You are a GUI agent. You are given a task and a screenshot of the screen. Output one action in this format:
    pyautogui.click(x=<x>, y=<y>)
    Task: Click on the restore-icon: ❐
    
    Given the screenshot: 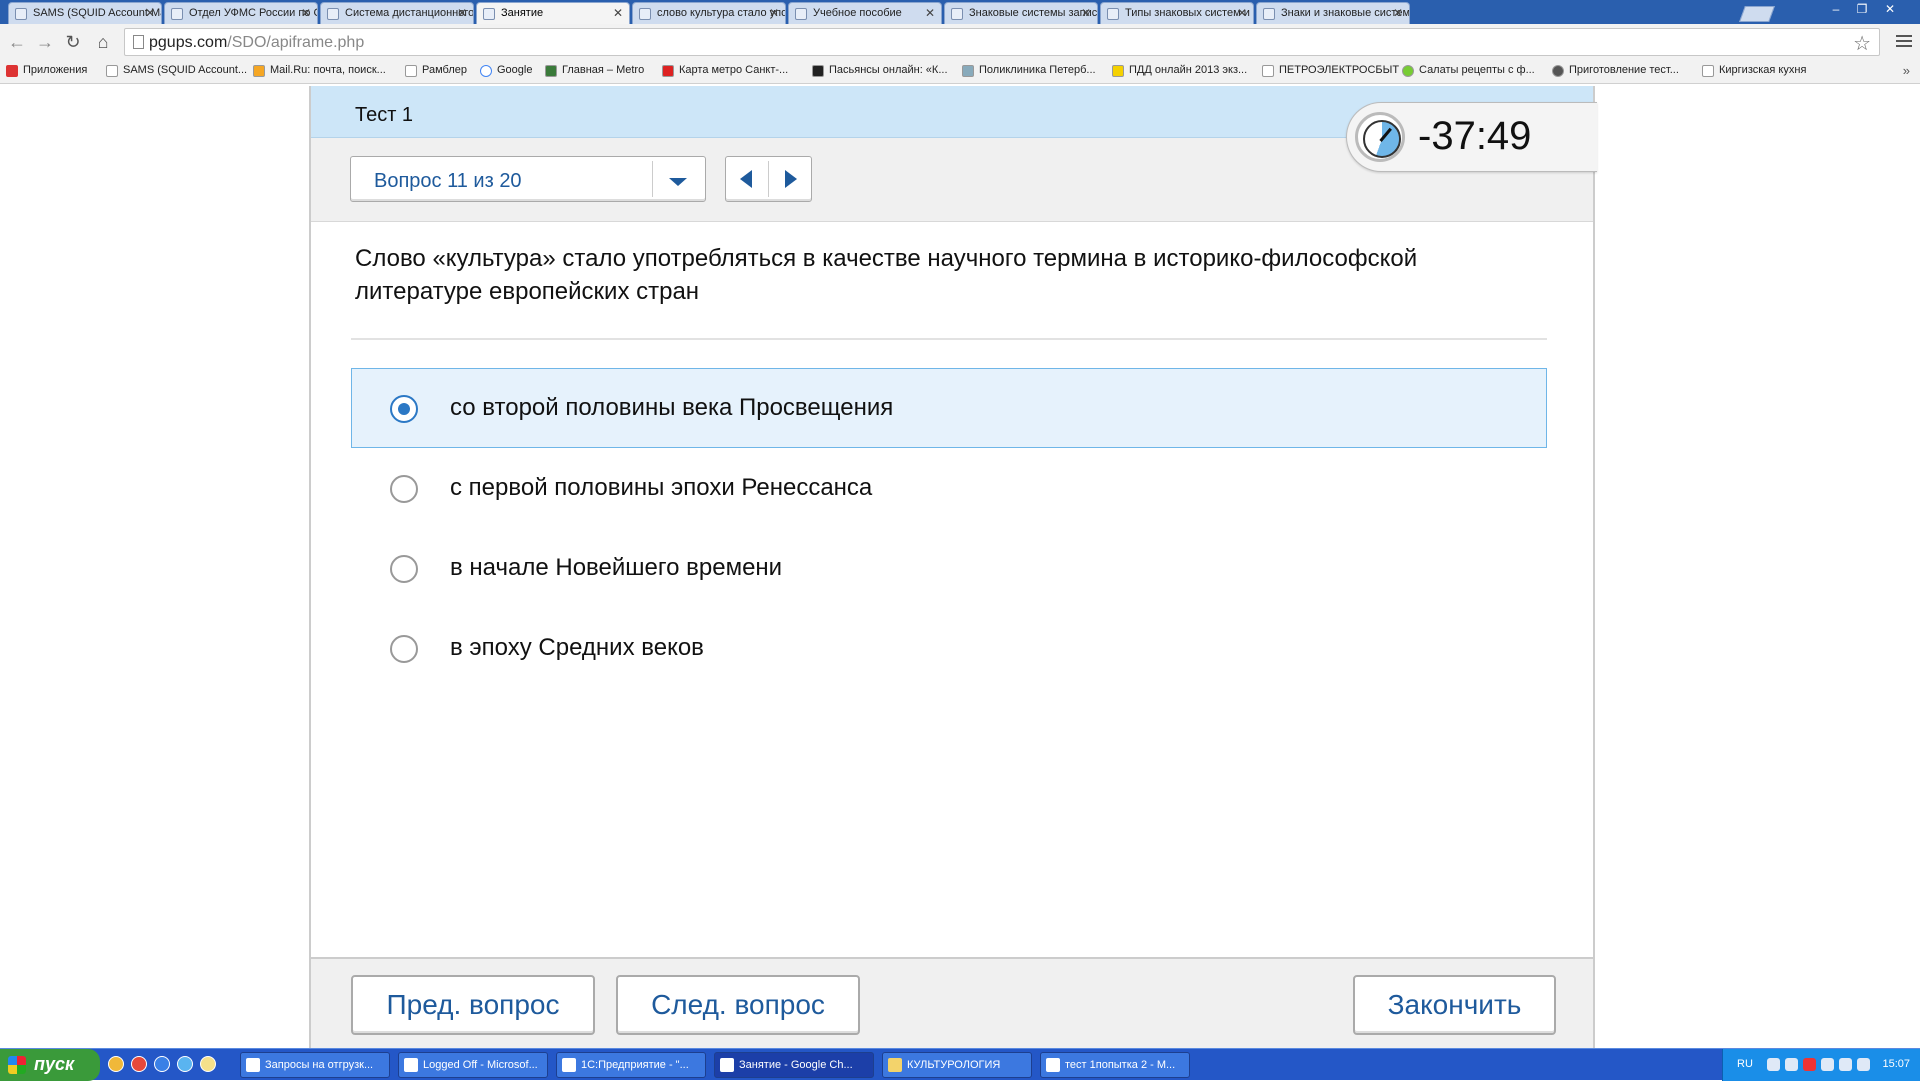 What is the action you would take?
    pyautogui.click(x=1862, y=10)
    